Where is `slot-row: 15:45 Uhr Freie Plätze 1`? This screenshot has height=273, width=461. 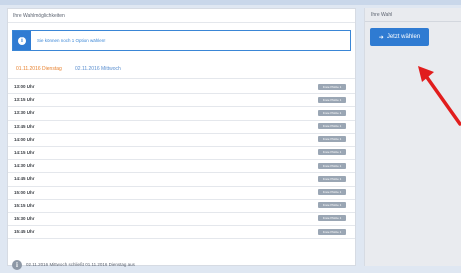
slot-row: 15:45 Uhr Freie Plätze 1 is located at coordinates (181, 233).